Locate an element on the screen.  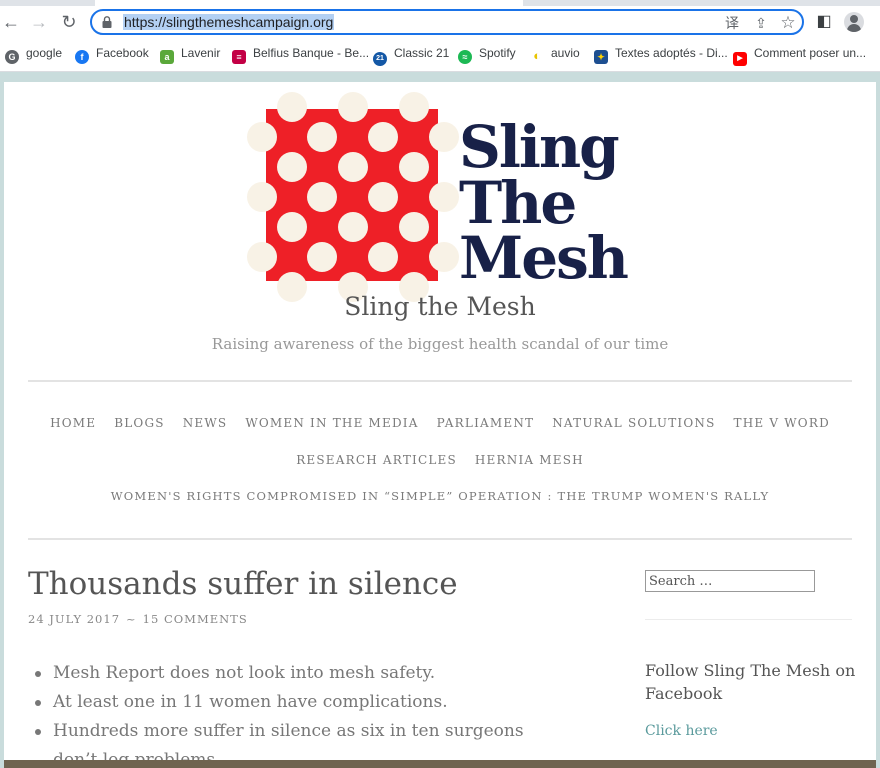
post-meta: 24 JULY 2017 ~15 COMMENTS is located at coordinates (138, 619).